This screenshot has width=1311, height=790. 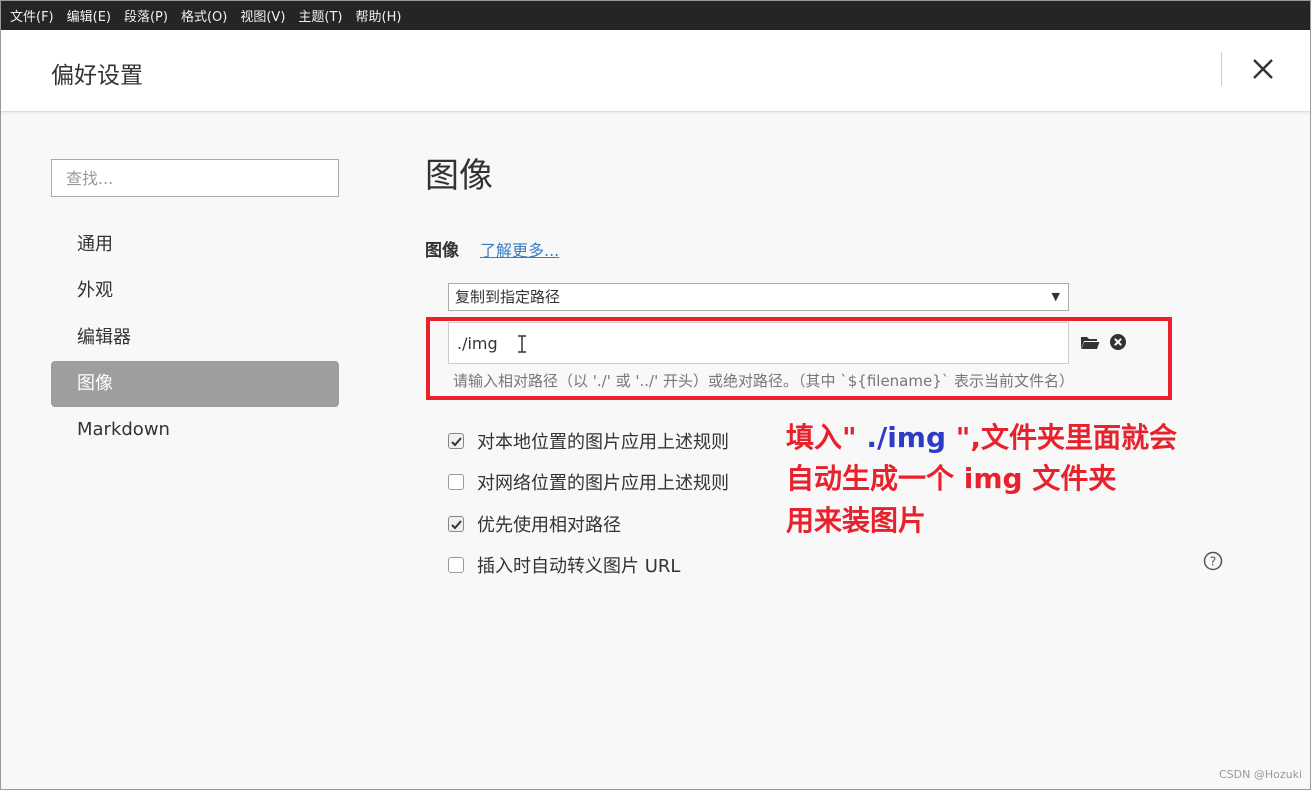 What do you see at coordinates (91, 15) in the screenshot?
I see `menu-edit: 编辑(E)` at bounding box center [91, 15].